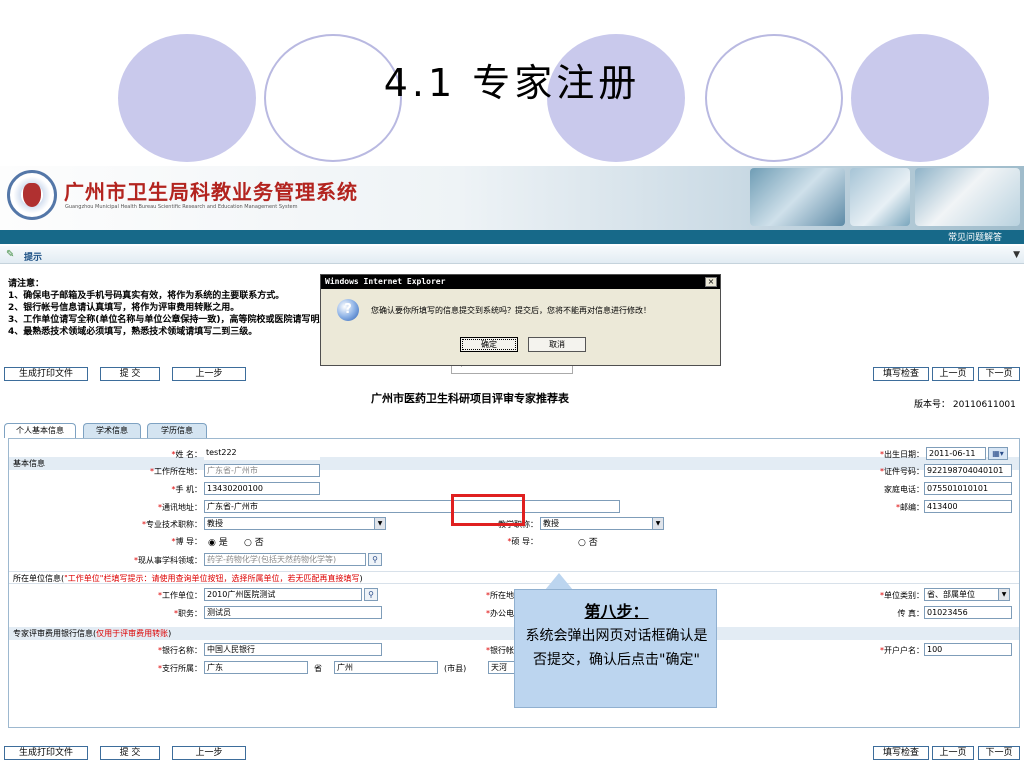  Describe the element at coordinates (489, 344) in the screenshot. I see `ok-button: 确定` at that location.